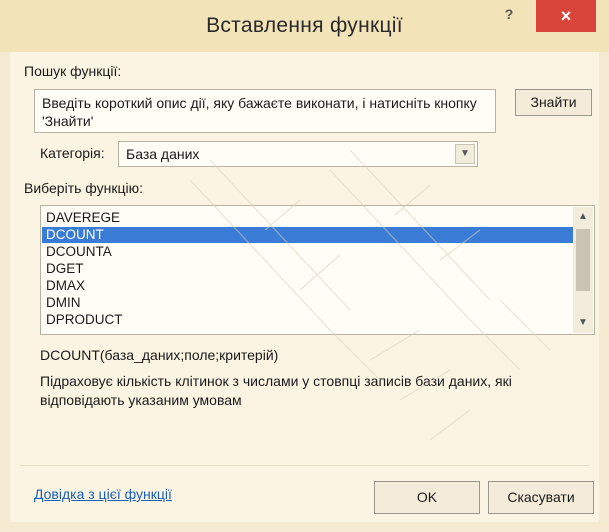 The height and width of the screenshot is (532, 609). I want to click on cancel-button: Скасувати, so click(541, 497).